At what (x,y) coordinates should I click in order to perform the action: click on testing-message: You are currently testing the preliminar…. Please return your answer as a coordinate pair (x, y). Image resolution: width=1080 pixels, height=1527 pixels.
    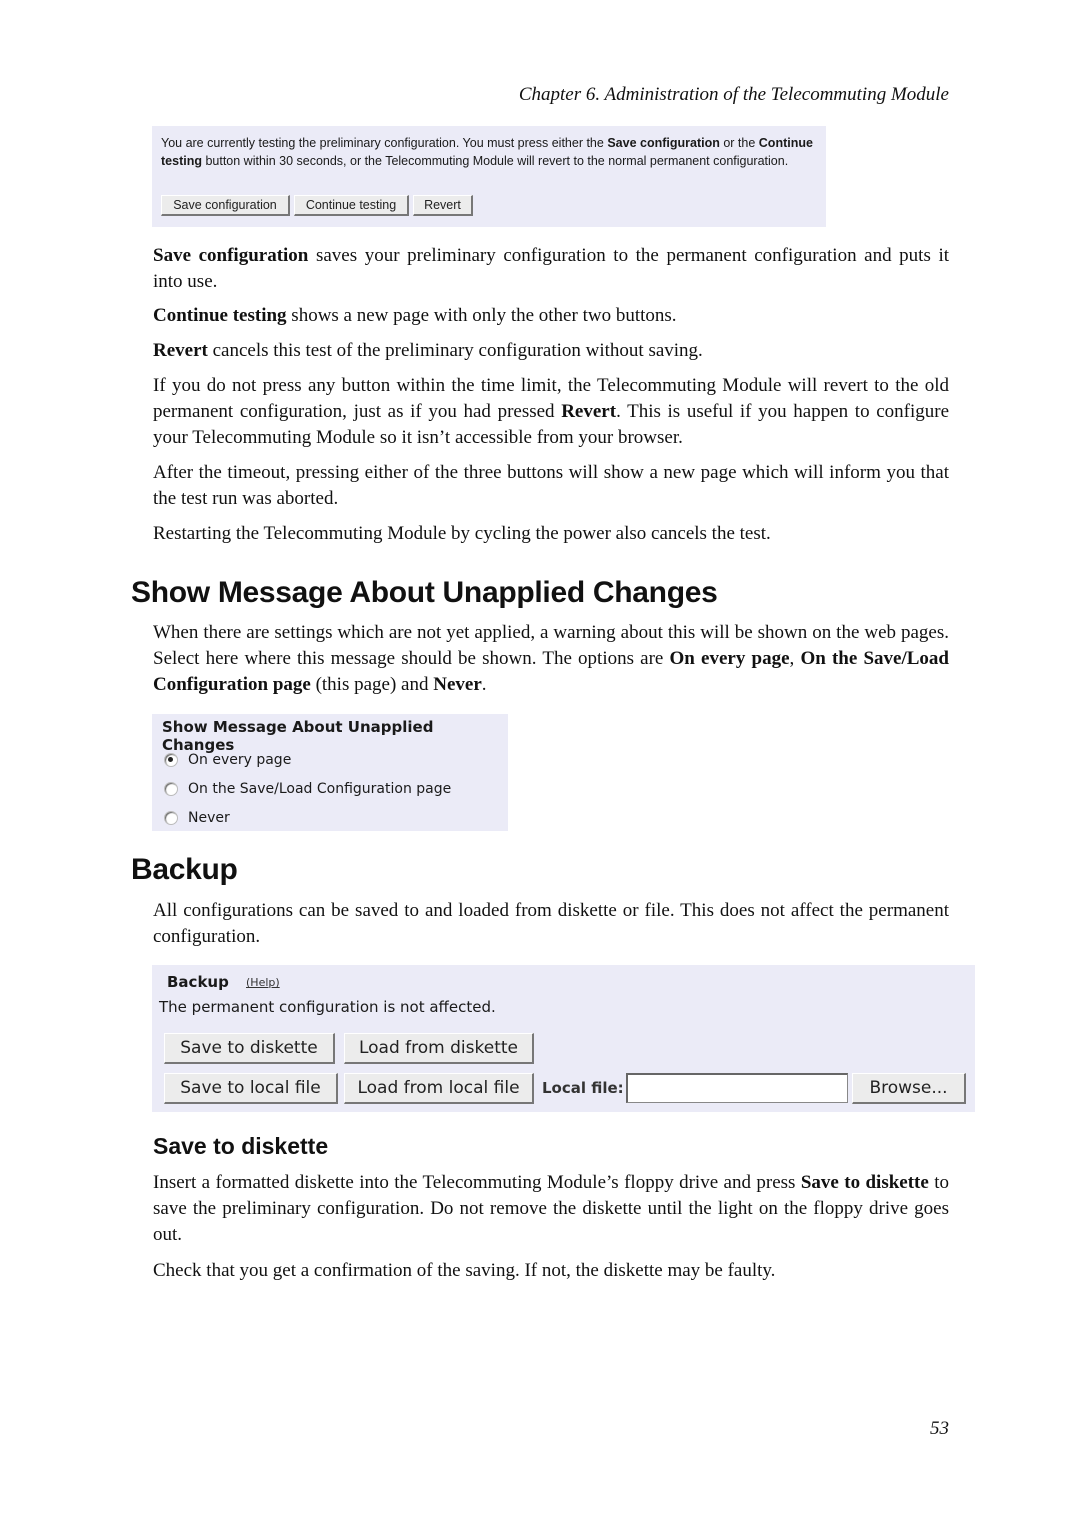
    Looking at the image, I should click on (487, 152).